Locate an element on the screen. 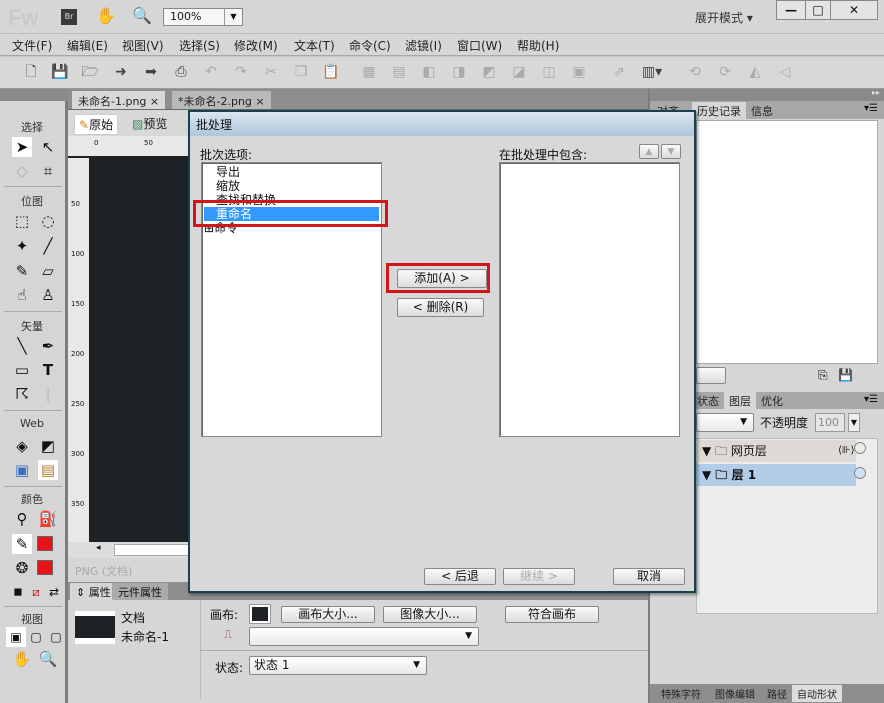 This screenshot has width=884, height=703. opacity-input: 100 is located at coordinates (830, 422).